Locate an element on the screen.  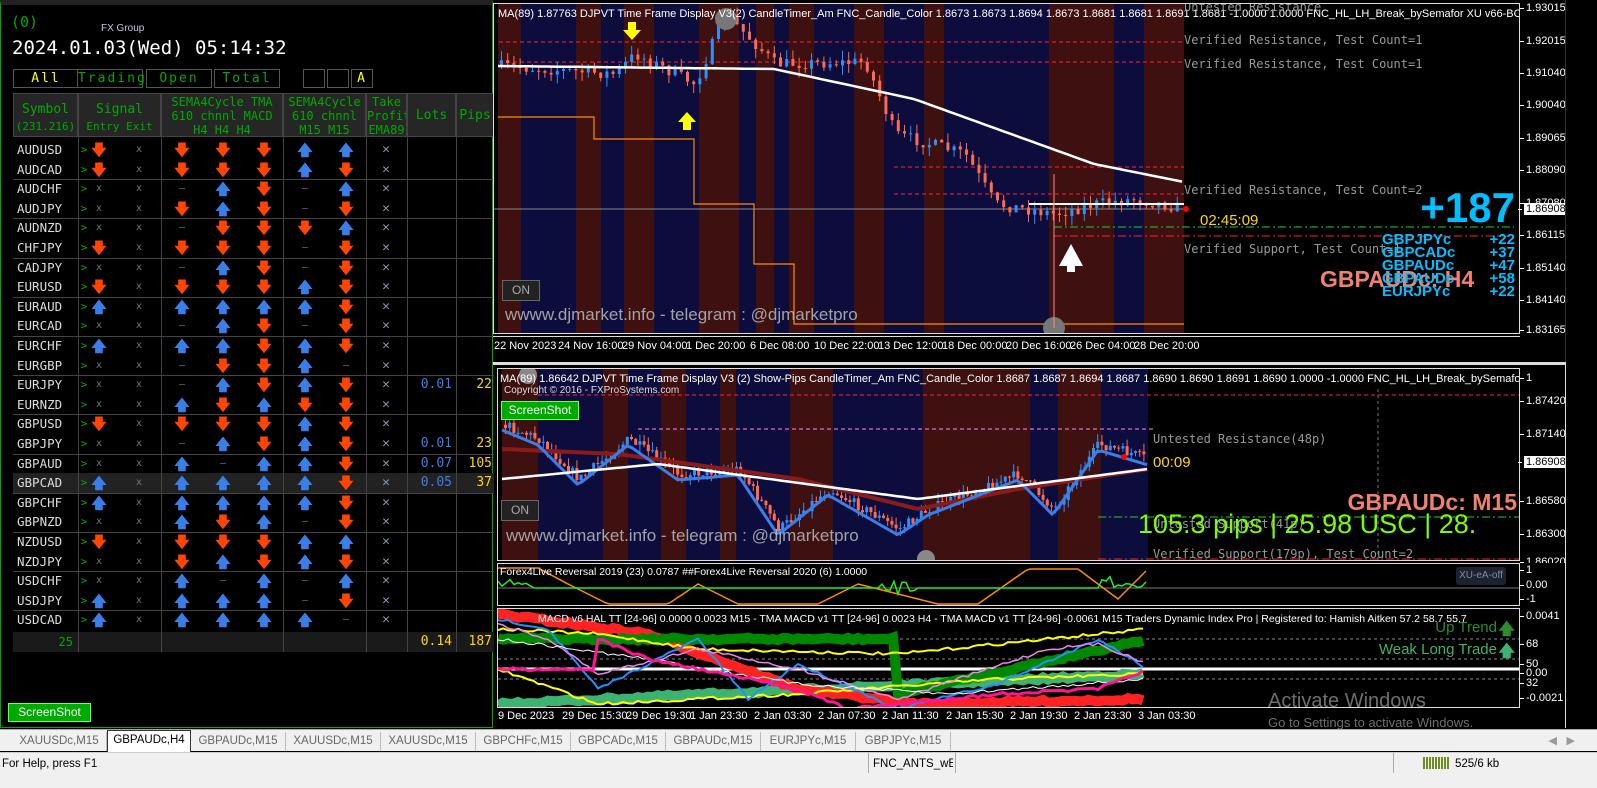
tab-gbpjpyc-m15: GBPJPYc,M15 is located at coordinates (903, 741).